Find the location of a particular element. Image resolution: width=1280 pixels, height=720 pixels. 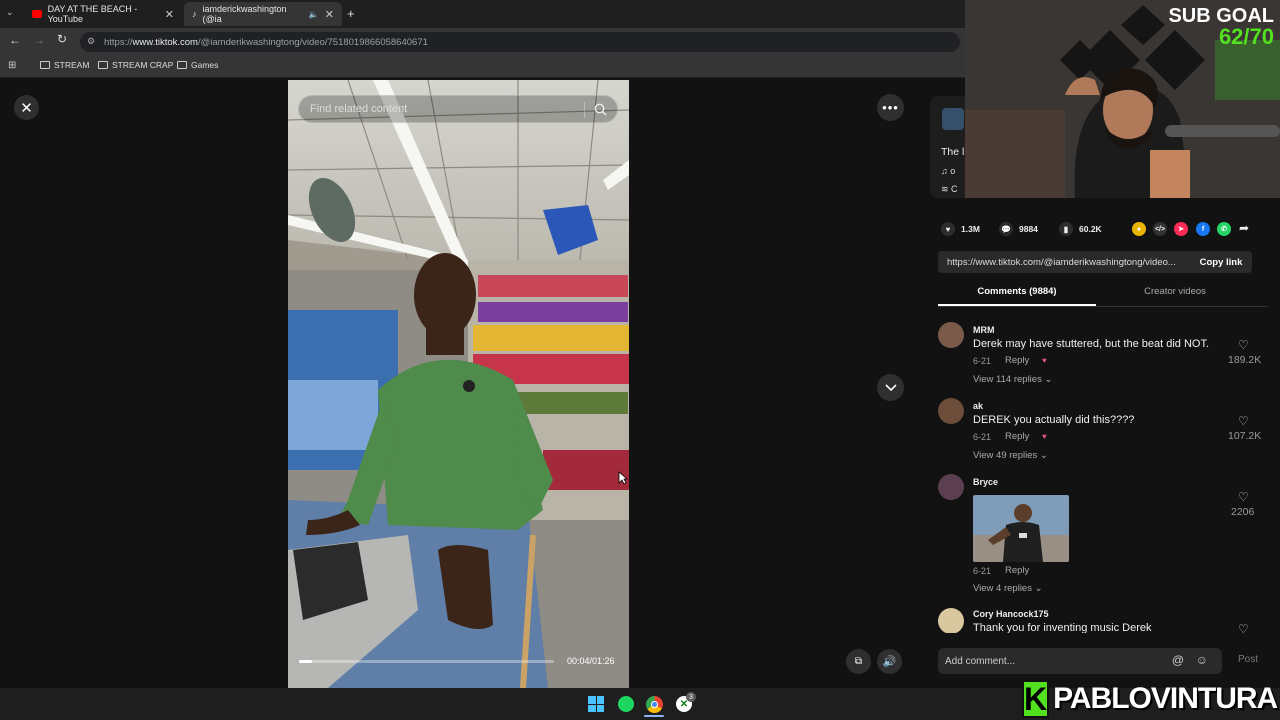

collection-name: C is located at coordinates (954, 189).